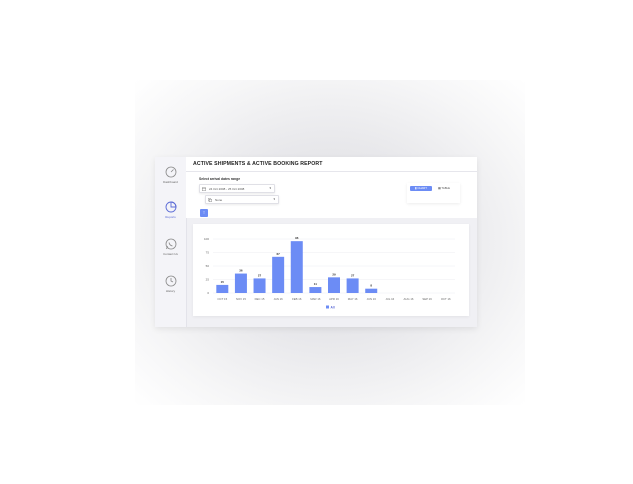 The height and width of the screenshot is (484, 633). What do you see at coordinates (170, 217) in the screenshot?
I see `sidebar-item-label: Reports` at bounding box center [170, 217].